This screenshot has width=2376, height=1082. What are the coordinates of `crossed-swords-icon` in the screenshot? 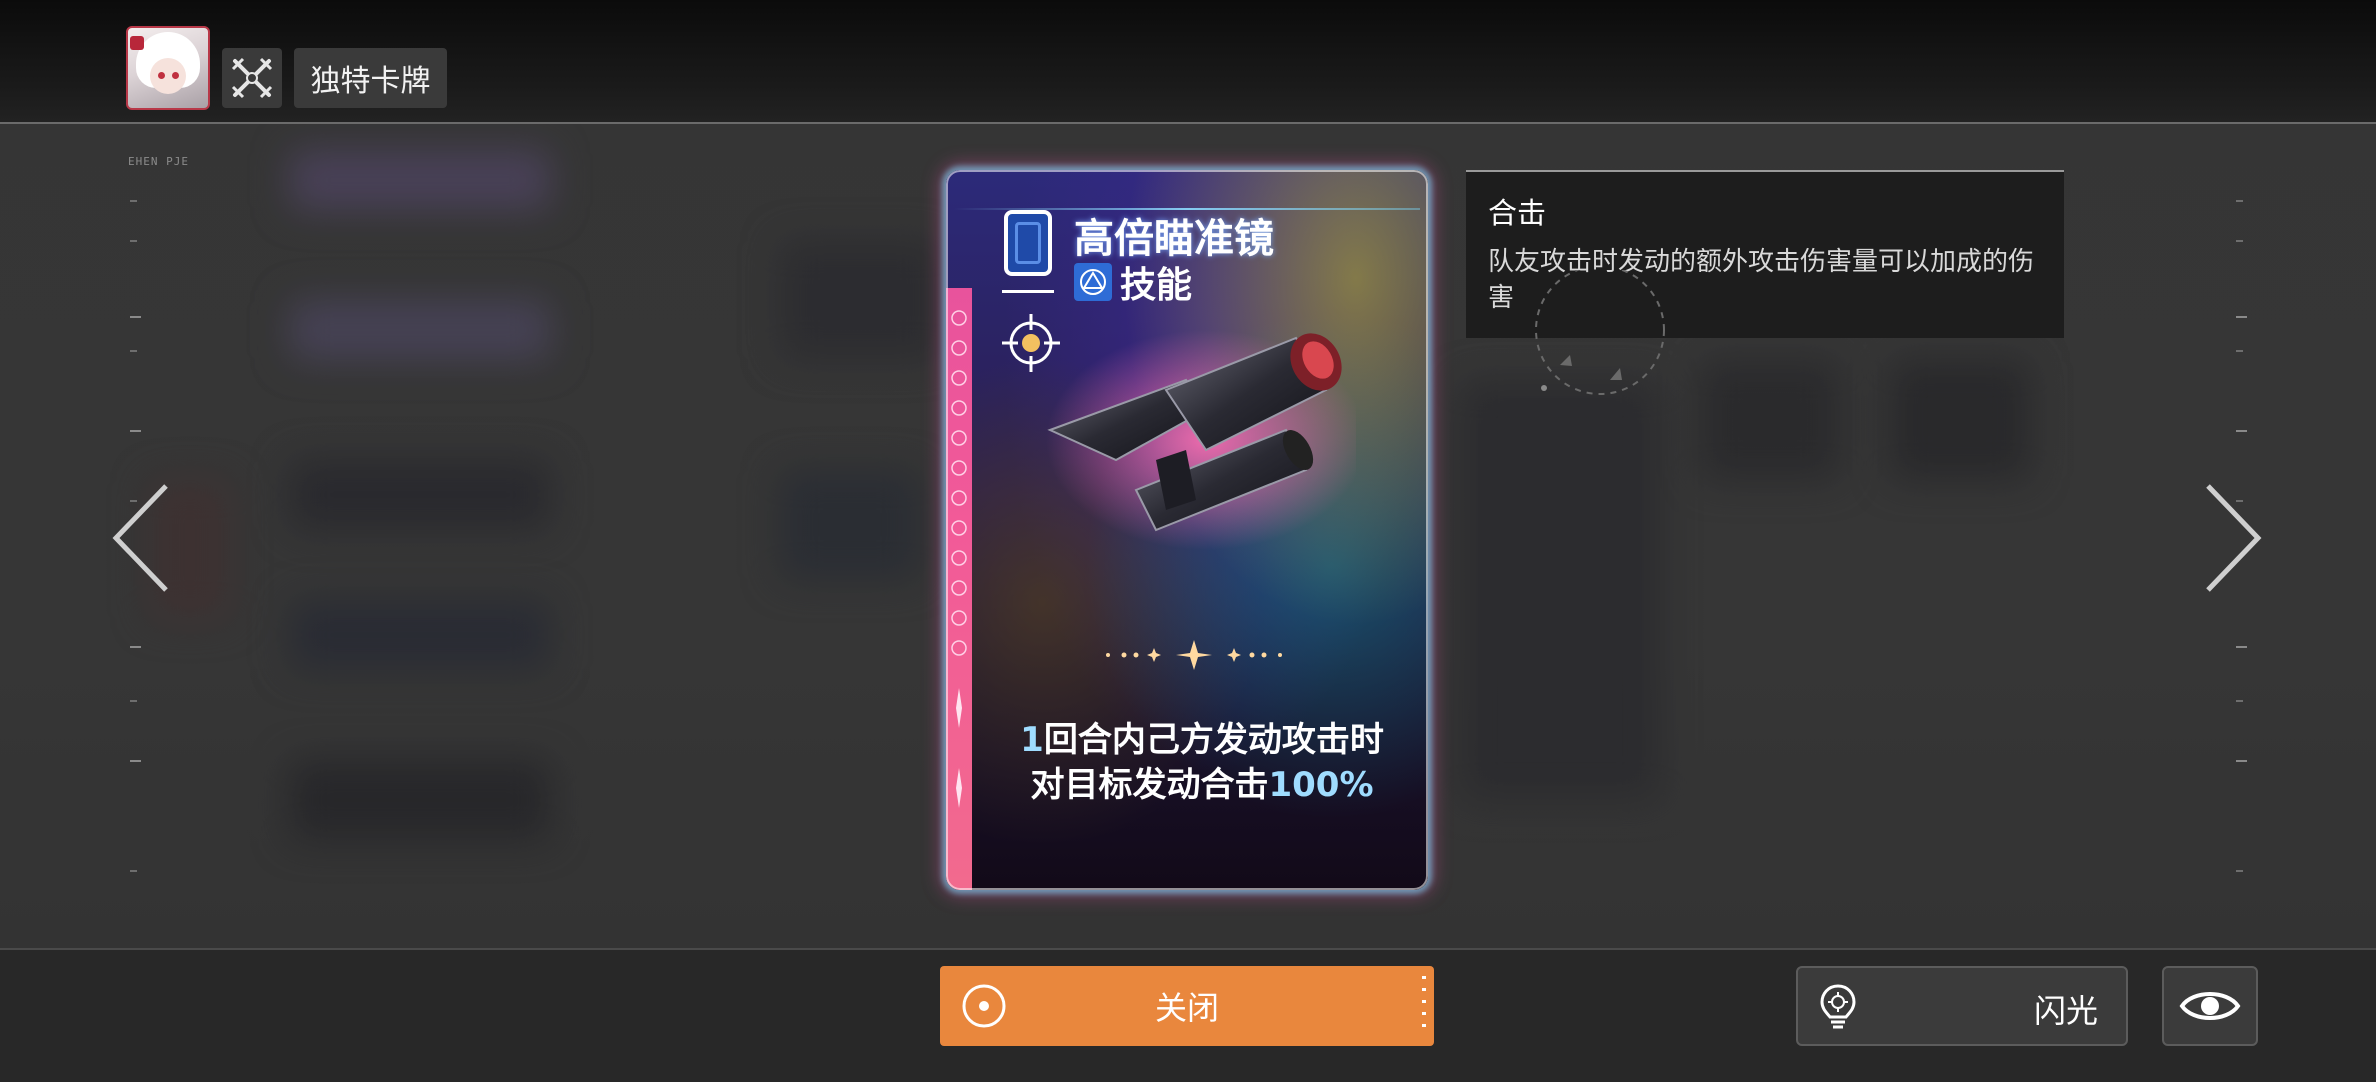 It's located at (252, 78).